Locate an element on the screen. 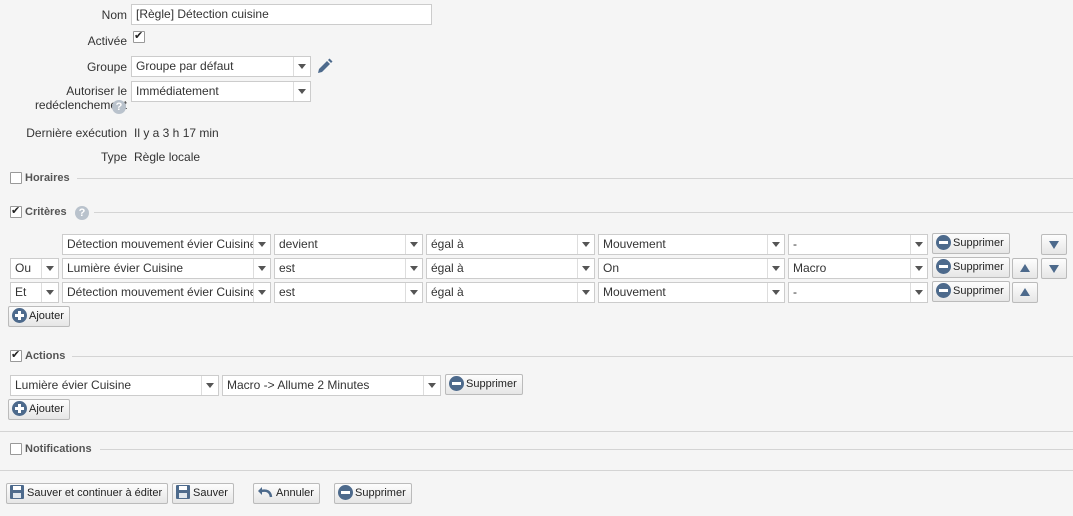 The width and height of the screenshot is (1073, 516). criteria-extra-value: - is located at coordinates (795, 244).